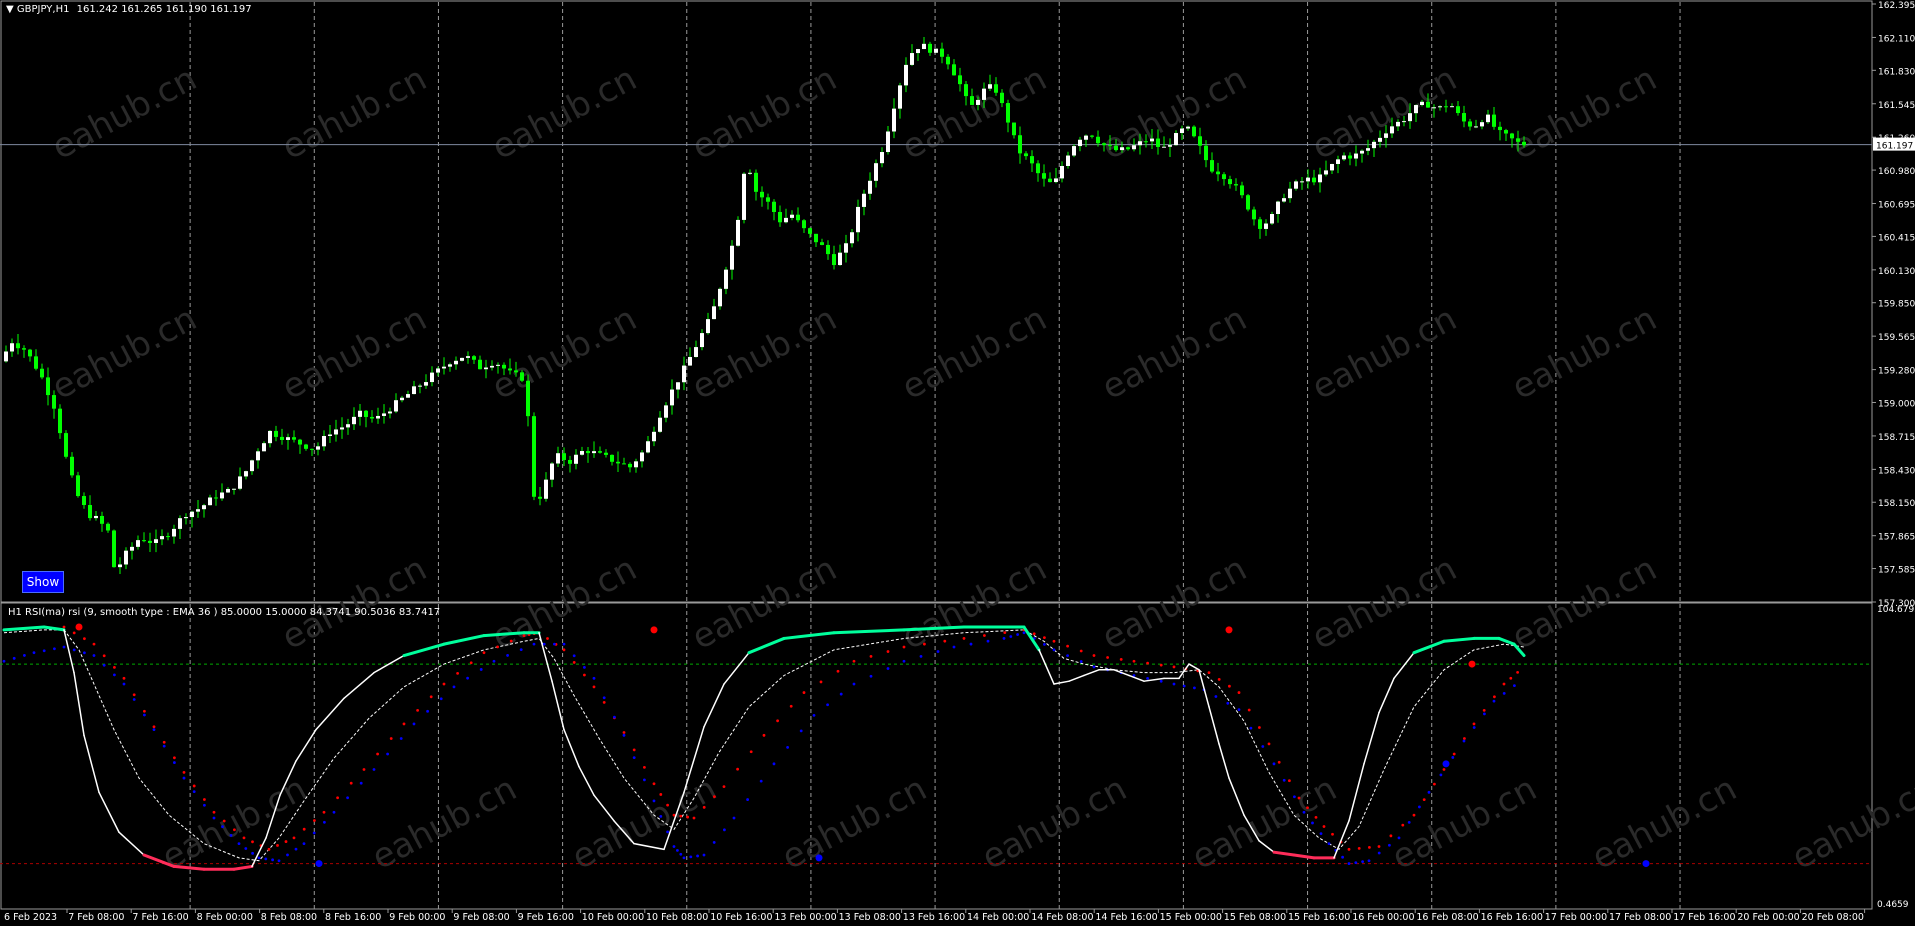 Image resolution: width=1915 pixels, height=926 pixels. Describe the element at coordinates (870, 917) in the screenshot. I see `time-axis-label: 13 Feb 08:00` at that location.